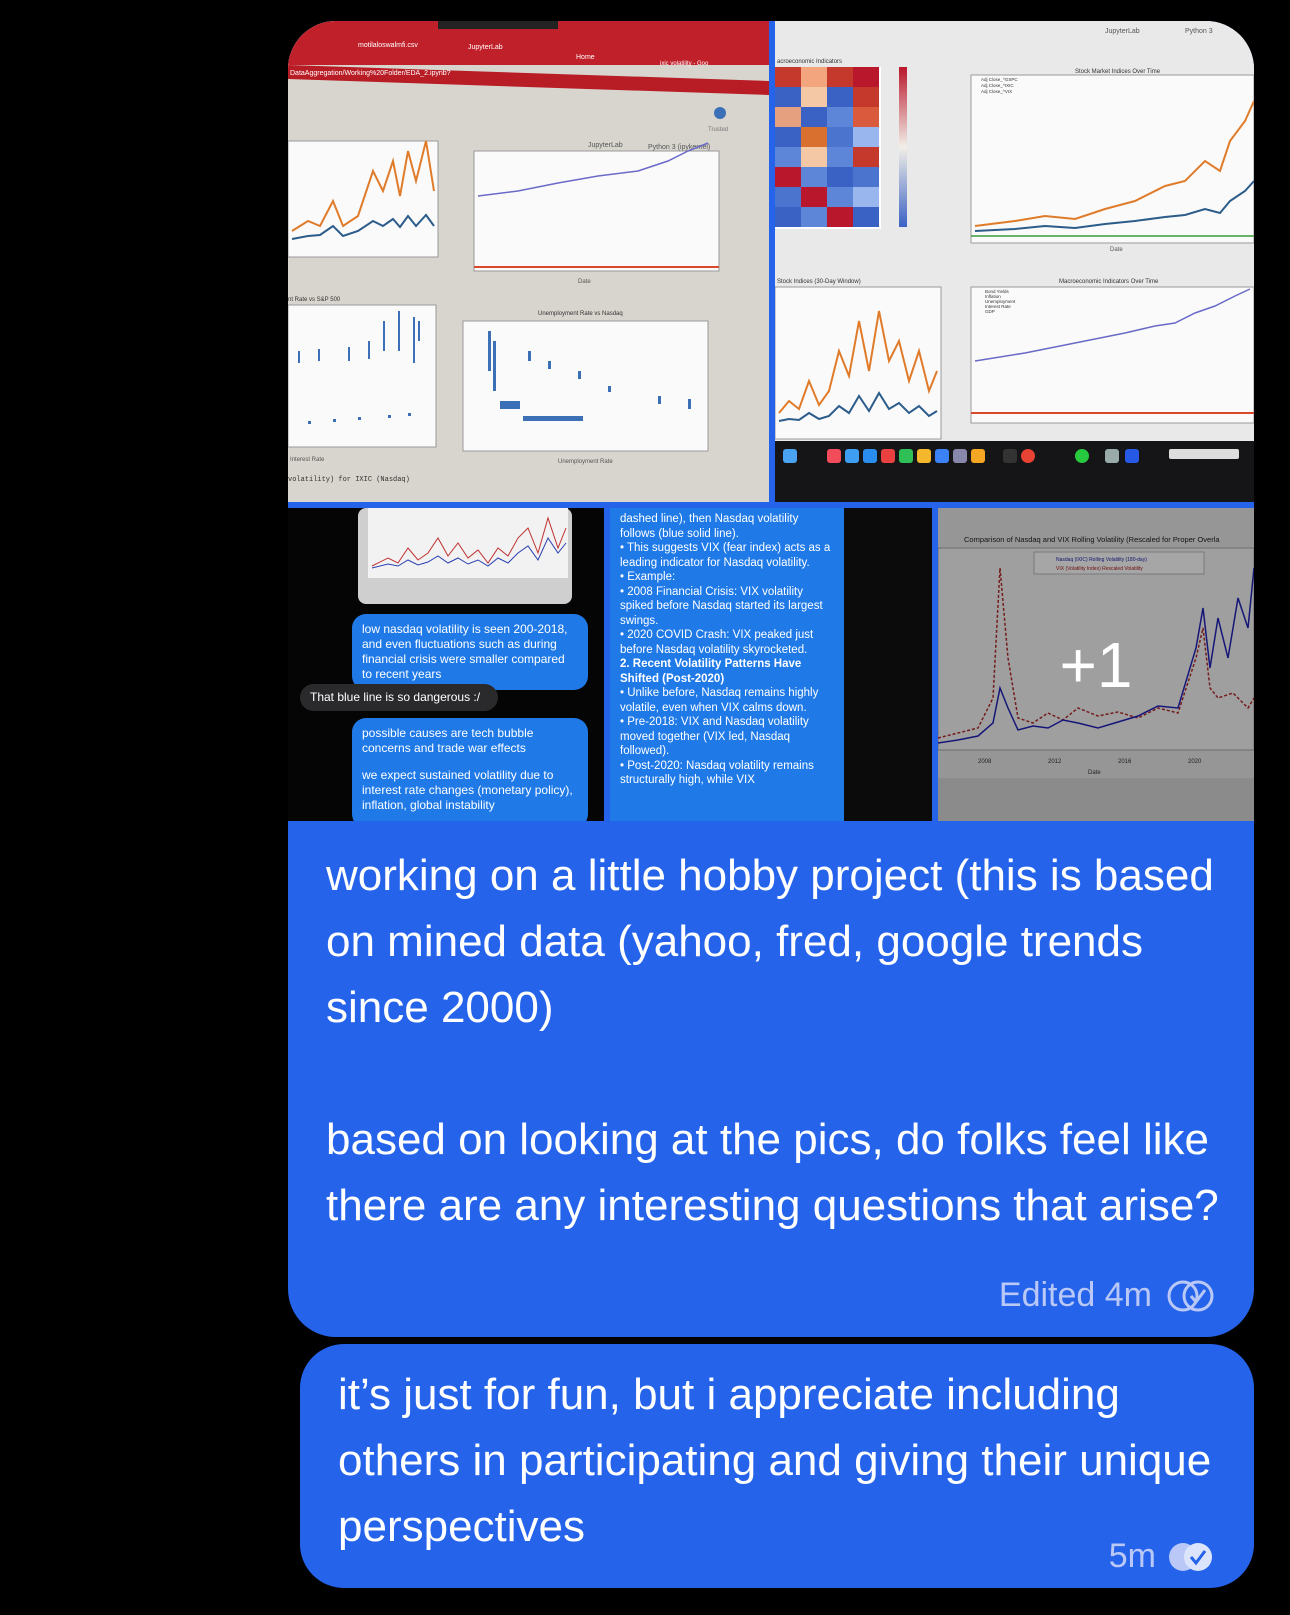 The width and height of the screenshot is (1290, 1615). What do you see at coordinates (585, 462) in the screenshot?
I see `chart-d-xlabel: Unemployment Rate` at bounding box center [585, 462].